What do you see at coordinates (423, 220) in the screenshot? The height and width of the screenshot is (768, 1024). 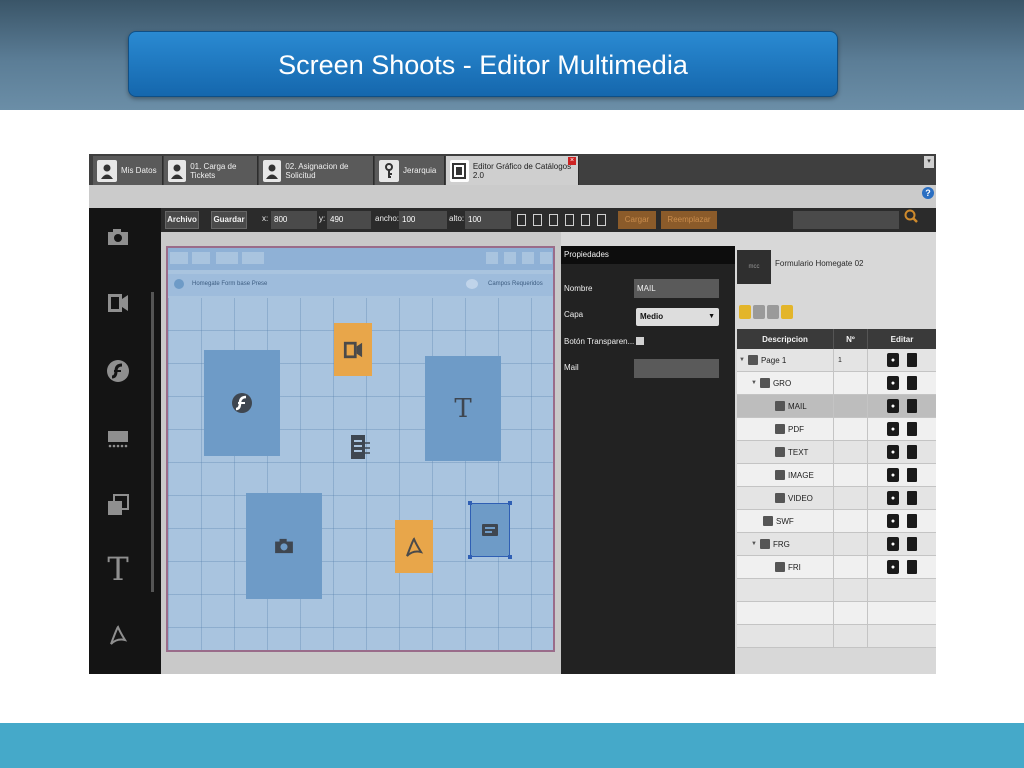 I see `ancho-input: 100` at bounding box center [423, 220].